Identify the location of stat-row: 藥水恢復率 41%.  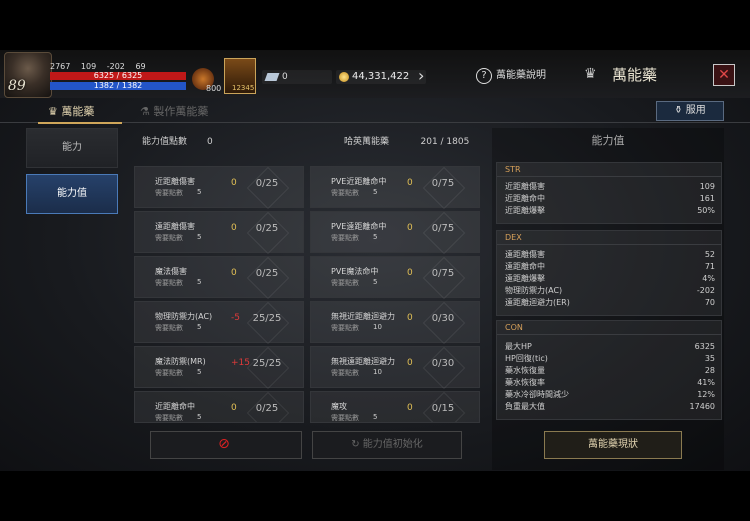
(610, 383).